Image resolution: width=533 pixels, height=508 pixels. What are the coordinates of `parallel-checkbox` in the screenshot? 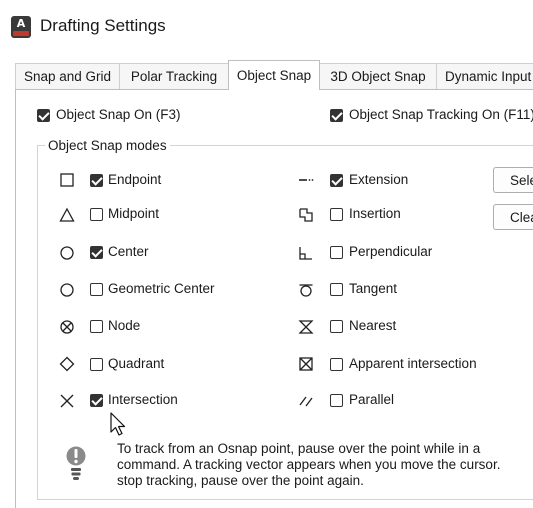 It's located at (336, 400).